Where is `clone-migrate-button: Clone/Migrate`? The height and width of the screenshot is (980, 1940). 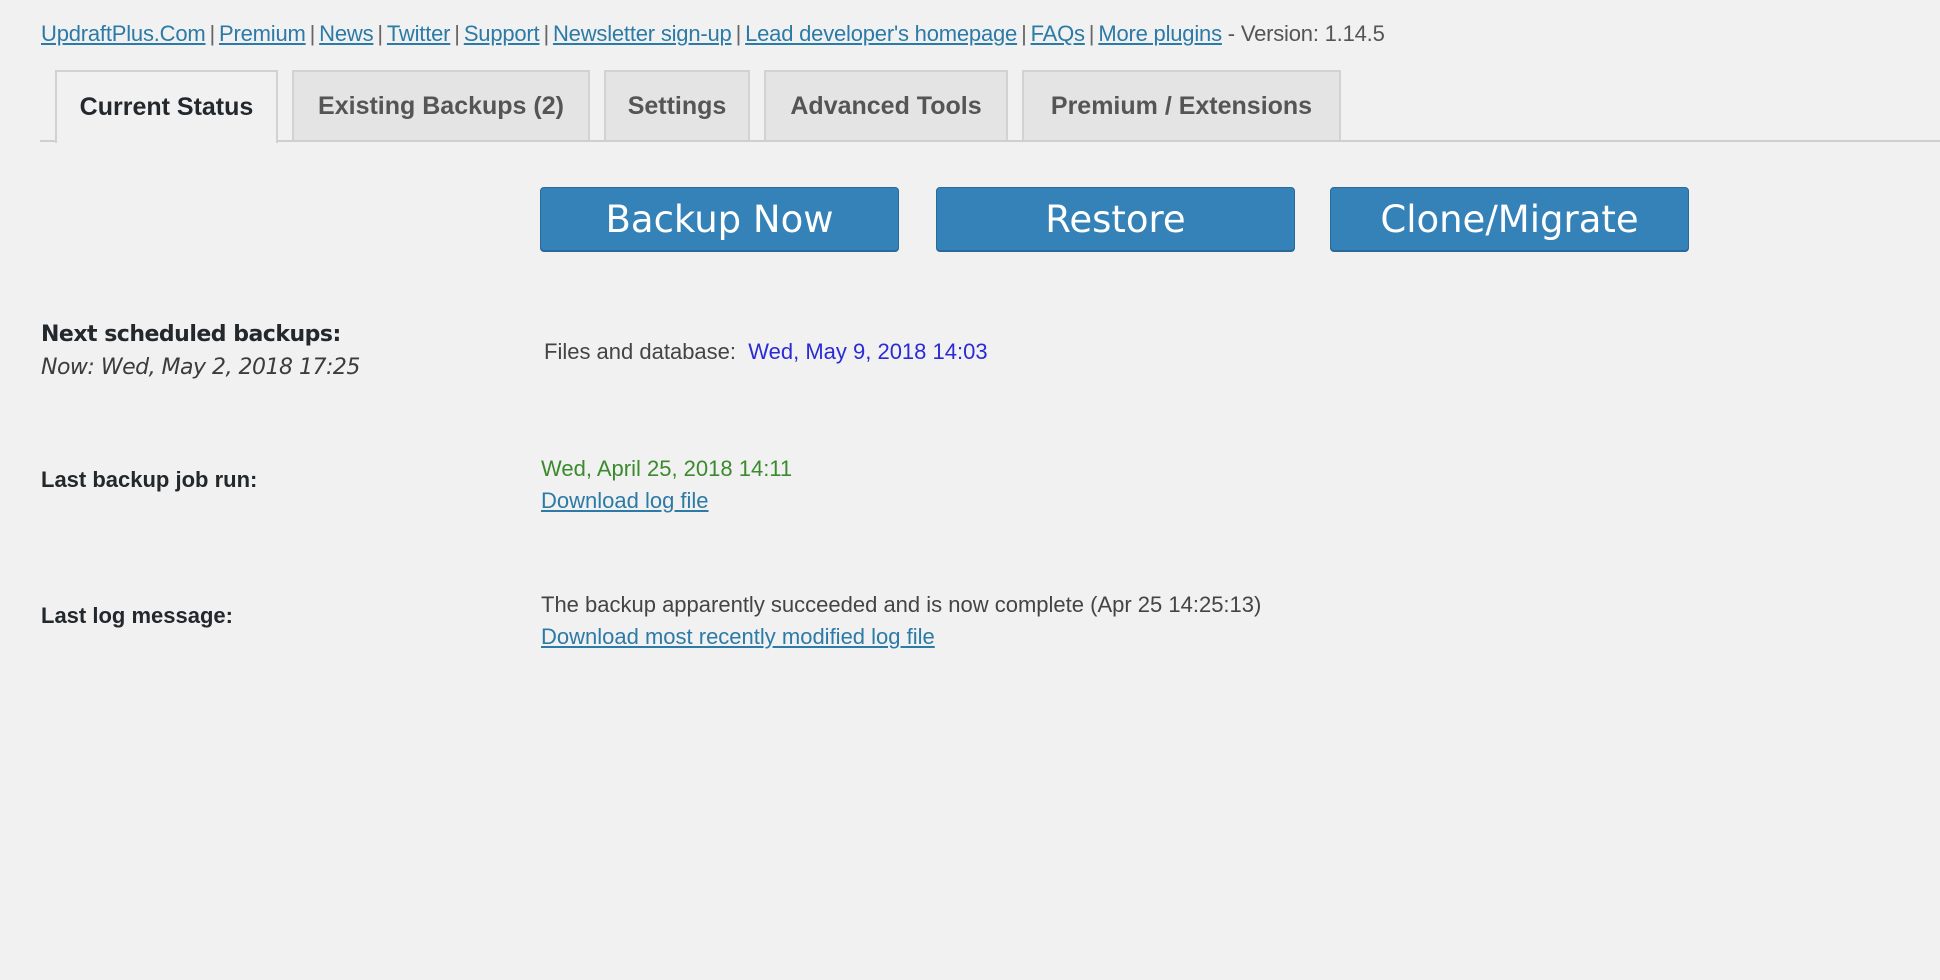
clone-migrate-button: Clone/Migrate is located at coordinates (1509, 219).